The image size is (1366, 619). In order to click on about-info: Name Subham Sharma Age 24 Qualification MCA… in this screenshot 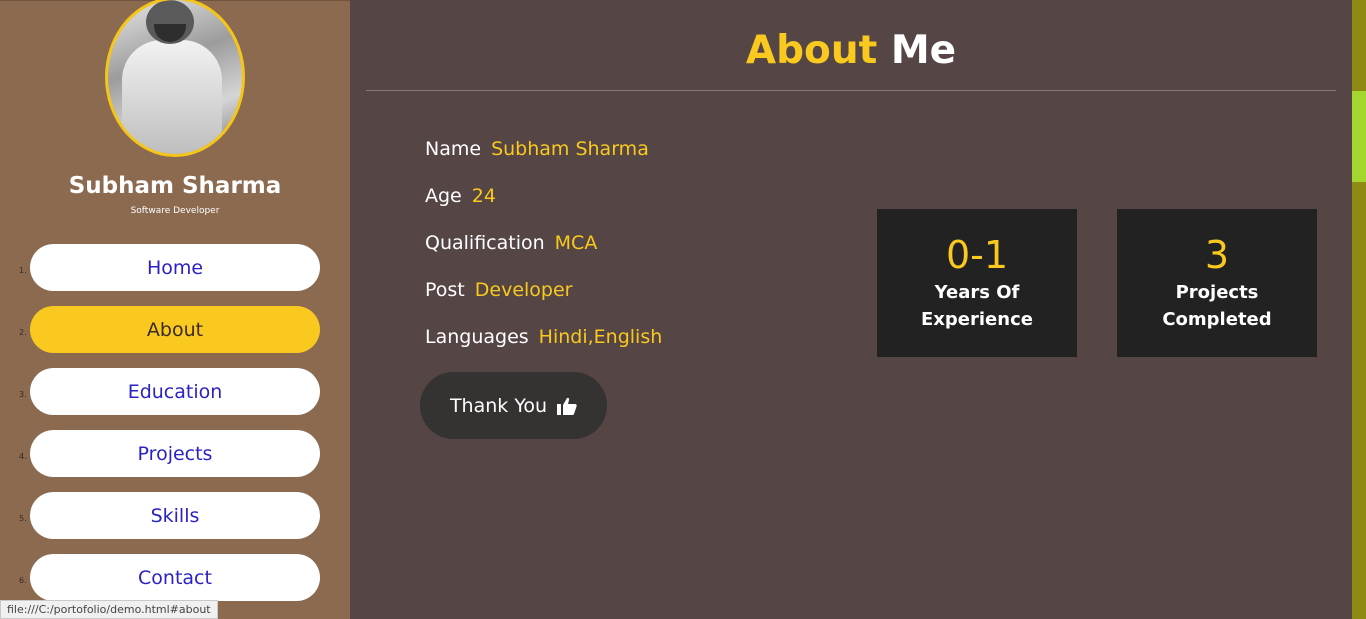, I will do `click(543, 255)`.